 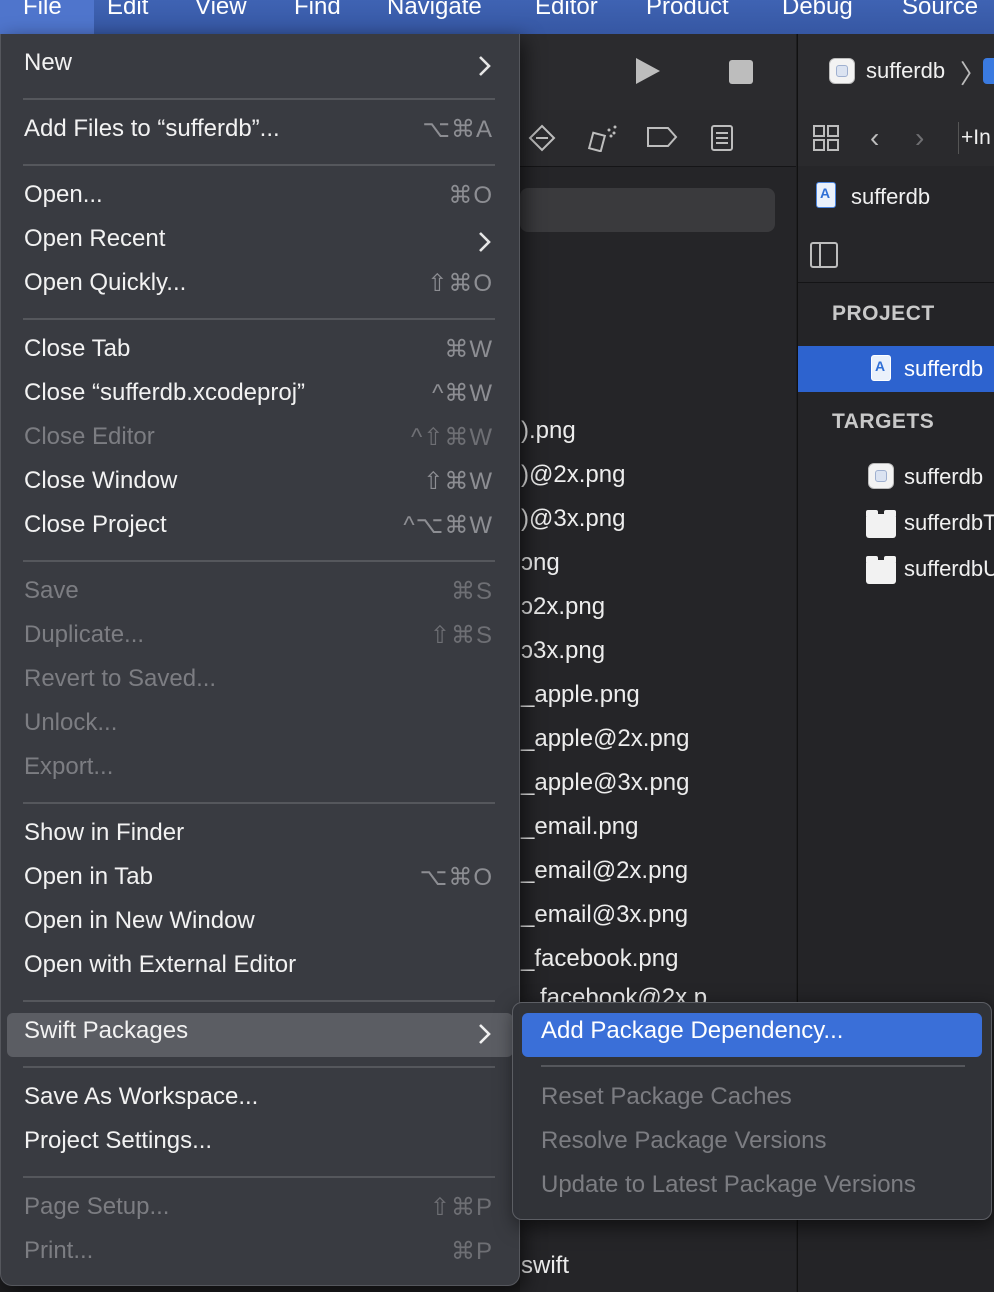 I want to click on menu-item-label: Resolve Package Versions, so click(x=684, y=1140).